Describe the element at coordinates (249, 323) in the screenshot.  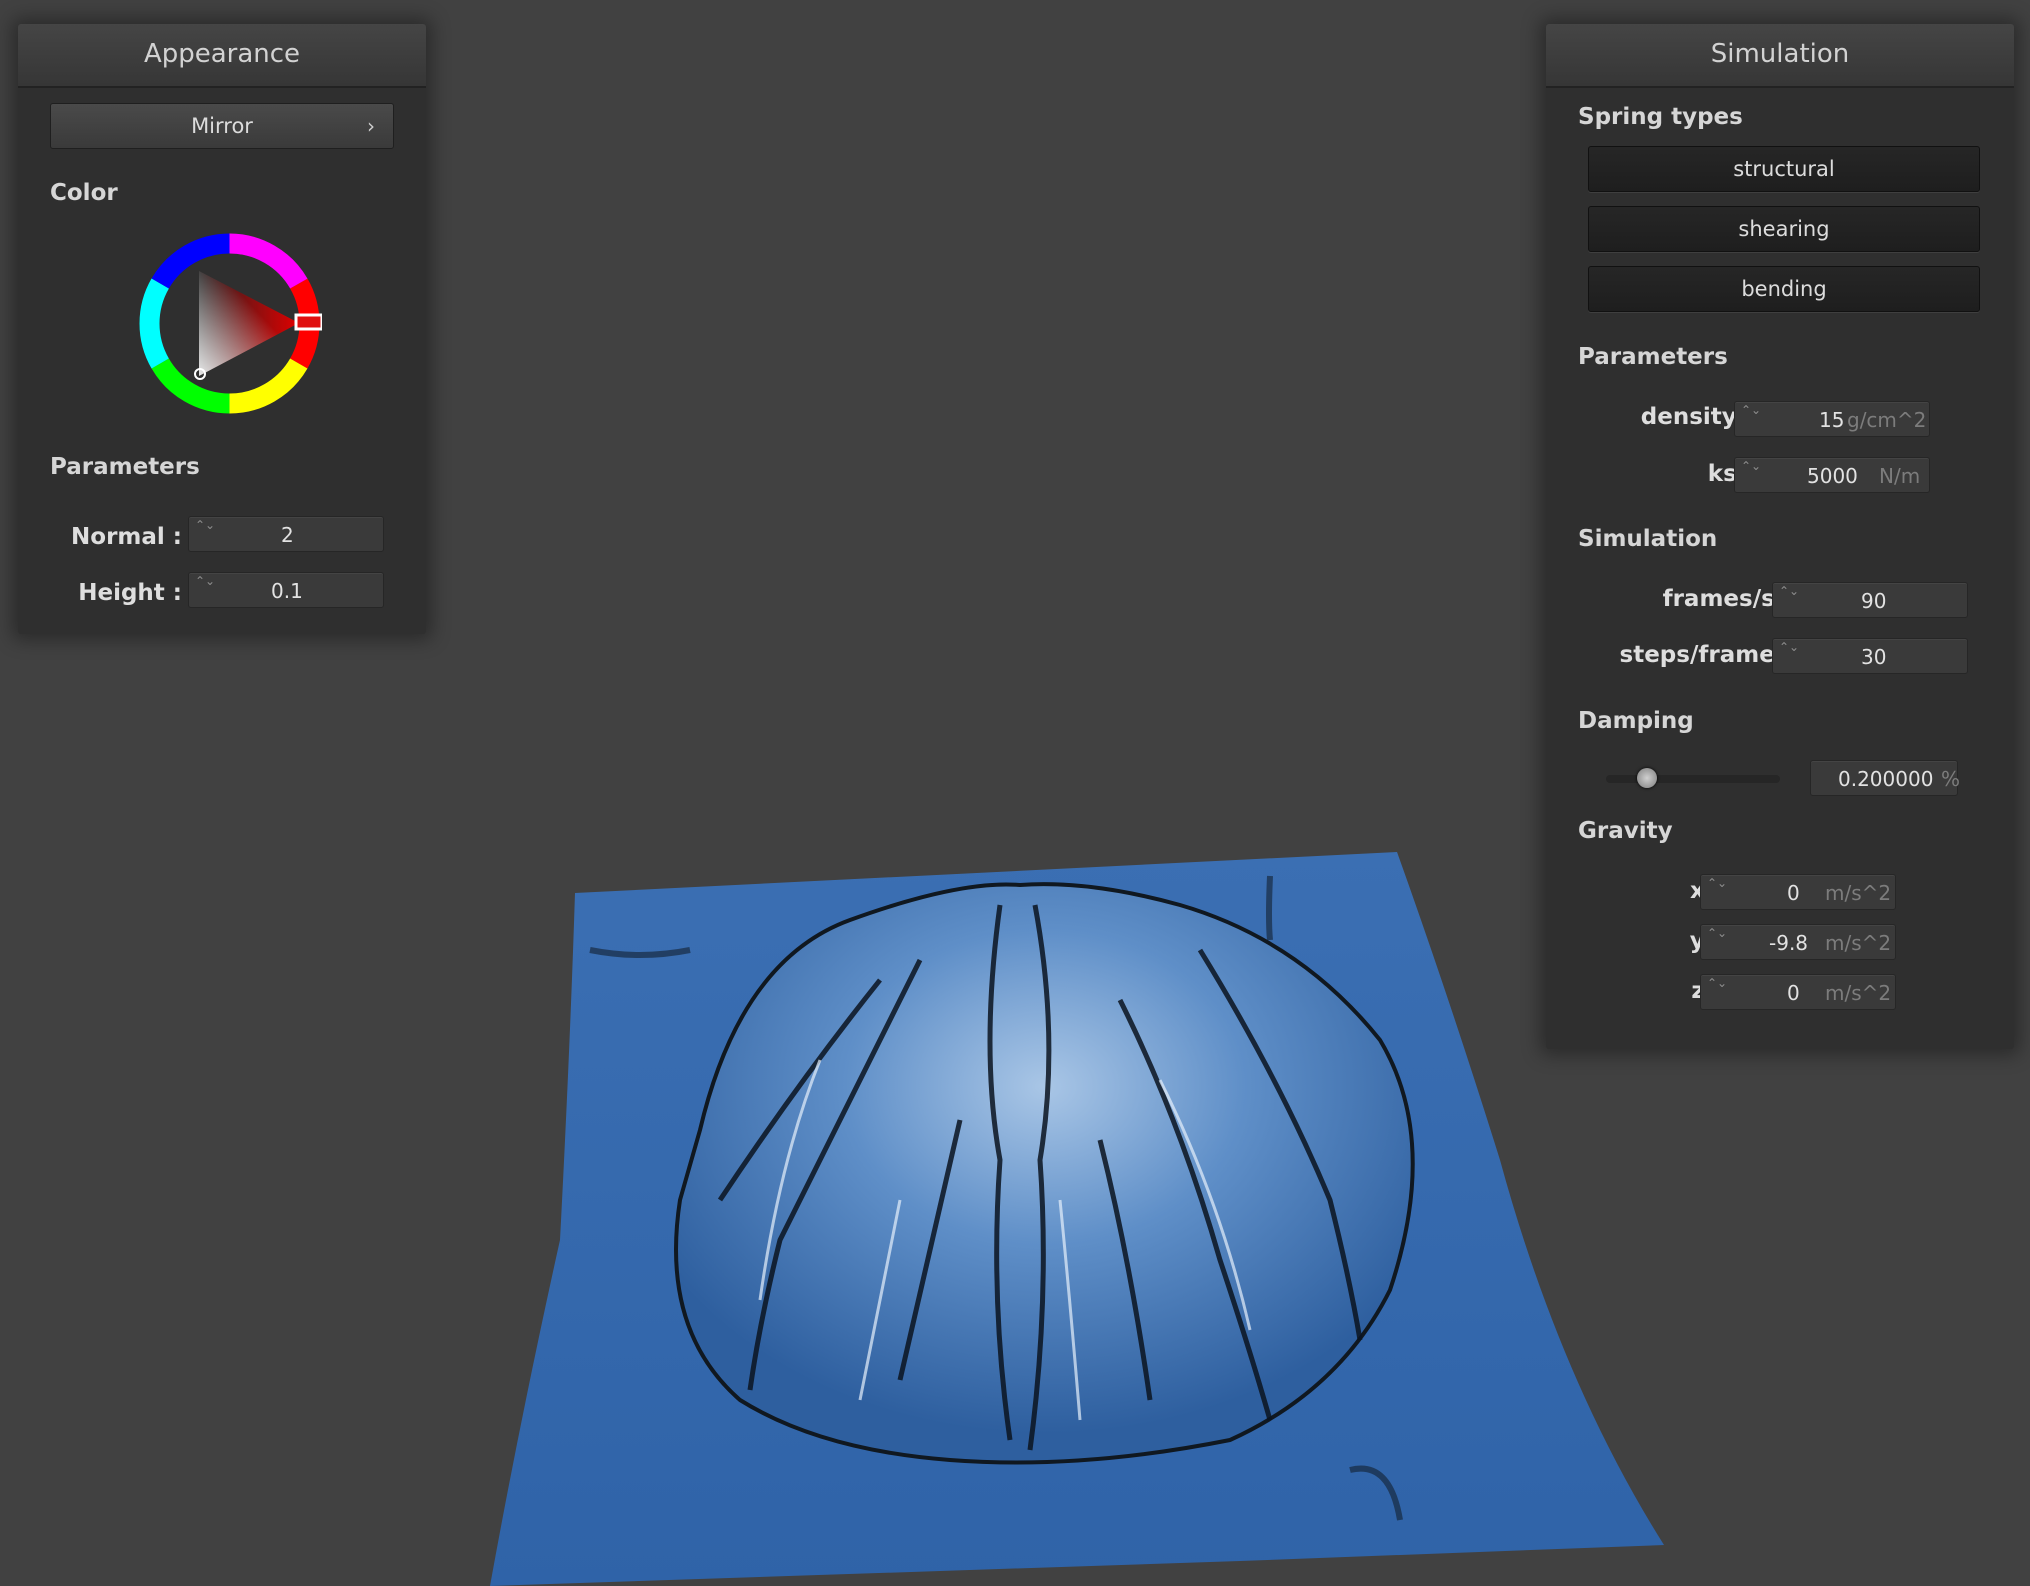
I see `saturation-value-triangle` at that location.